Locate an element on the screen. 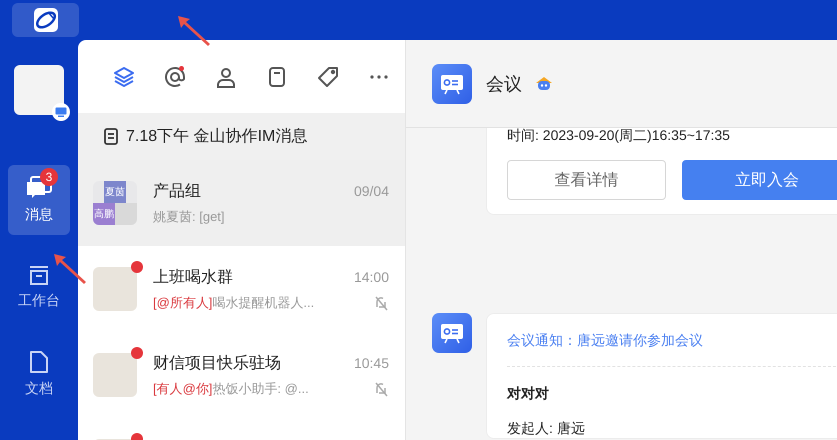  app-logo-button is located at coordinates (45, 20).